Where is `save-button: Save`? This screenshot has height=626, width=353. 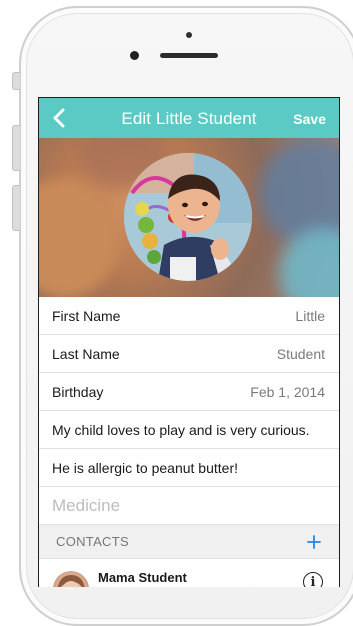 save-button: Save is located at coordinates (309, 119).